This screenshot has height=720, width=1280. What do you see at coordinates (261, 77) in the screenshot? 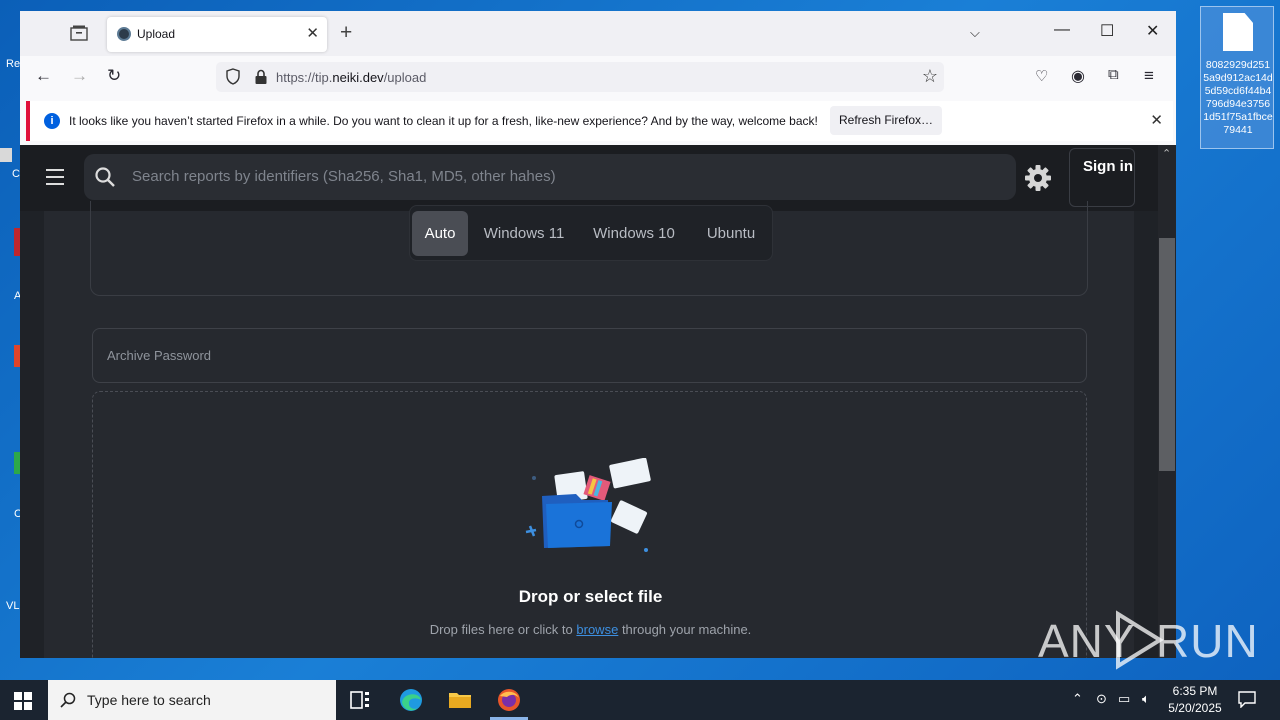
I see `lock-icon` at bounding box center [261, 77].